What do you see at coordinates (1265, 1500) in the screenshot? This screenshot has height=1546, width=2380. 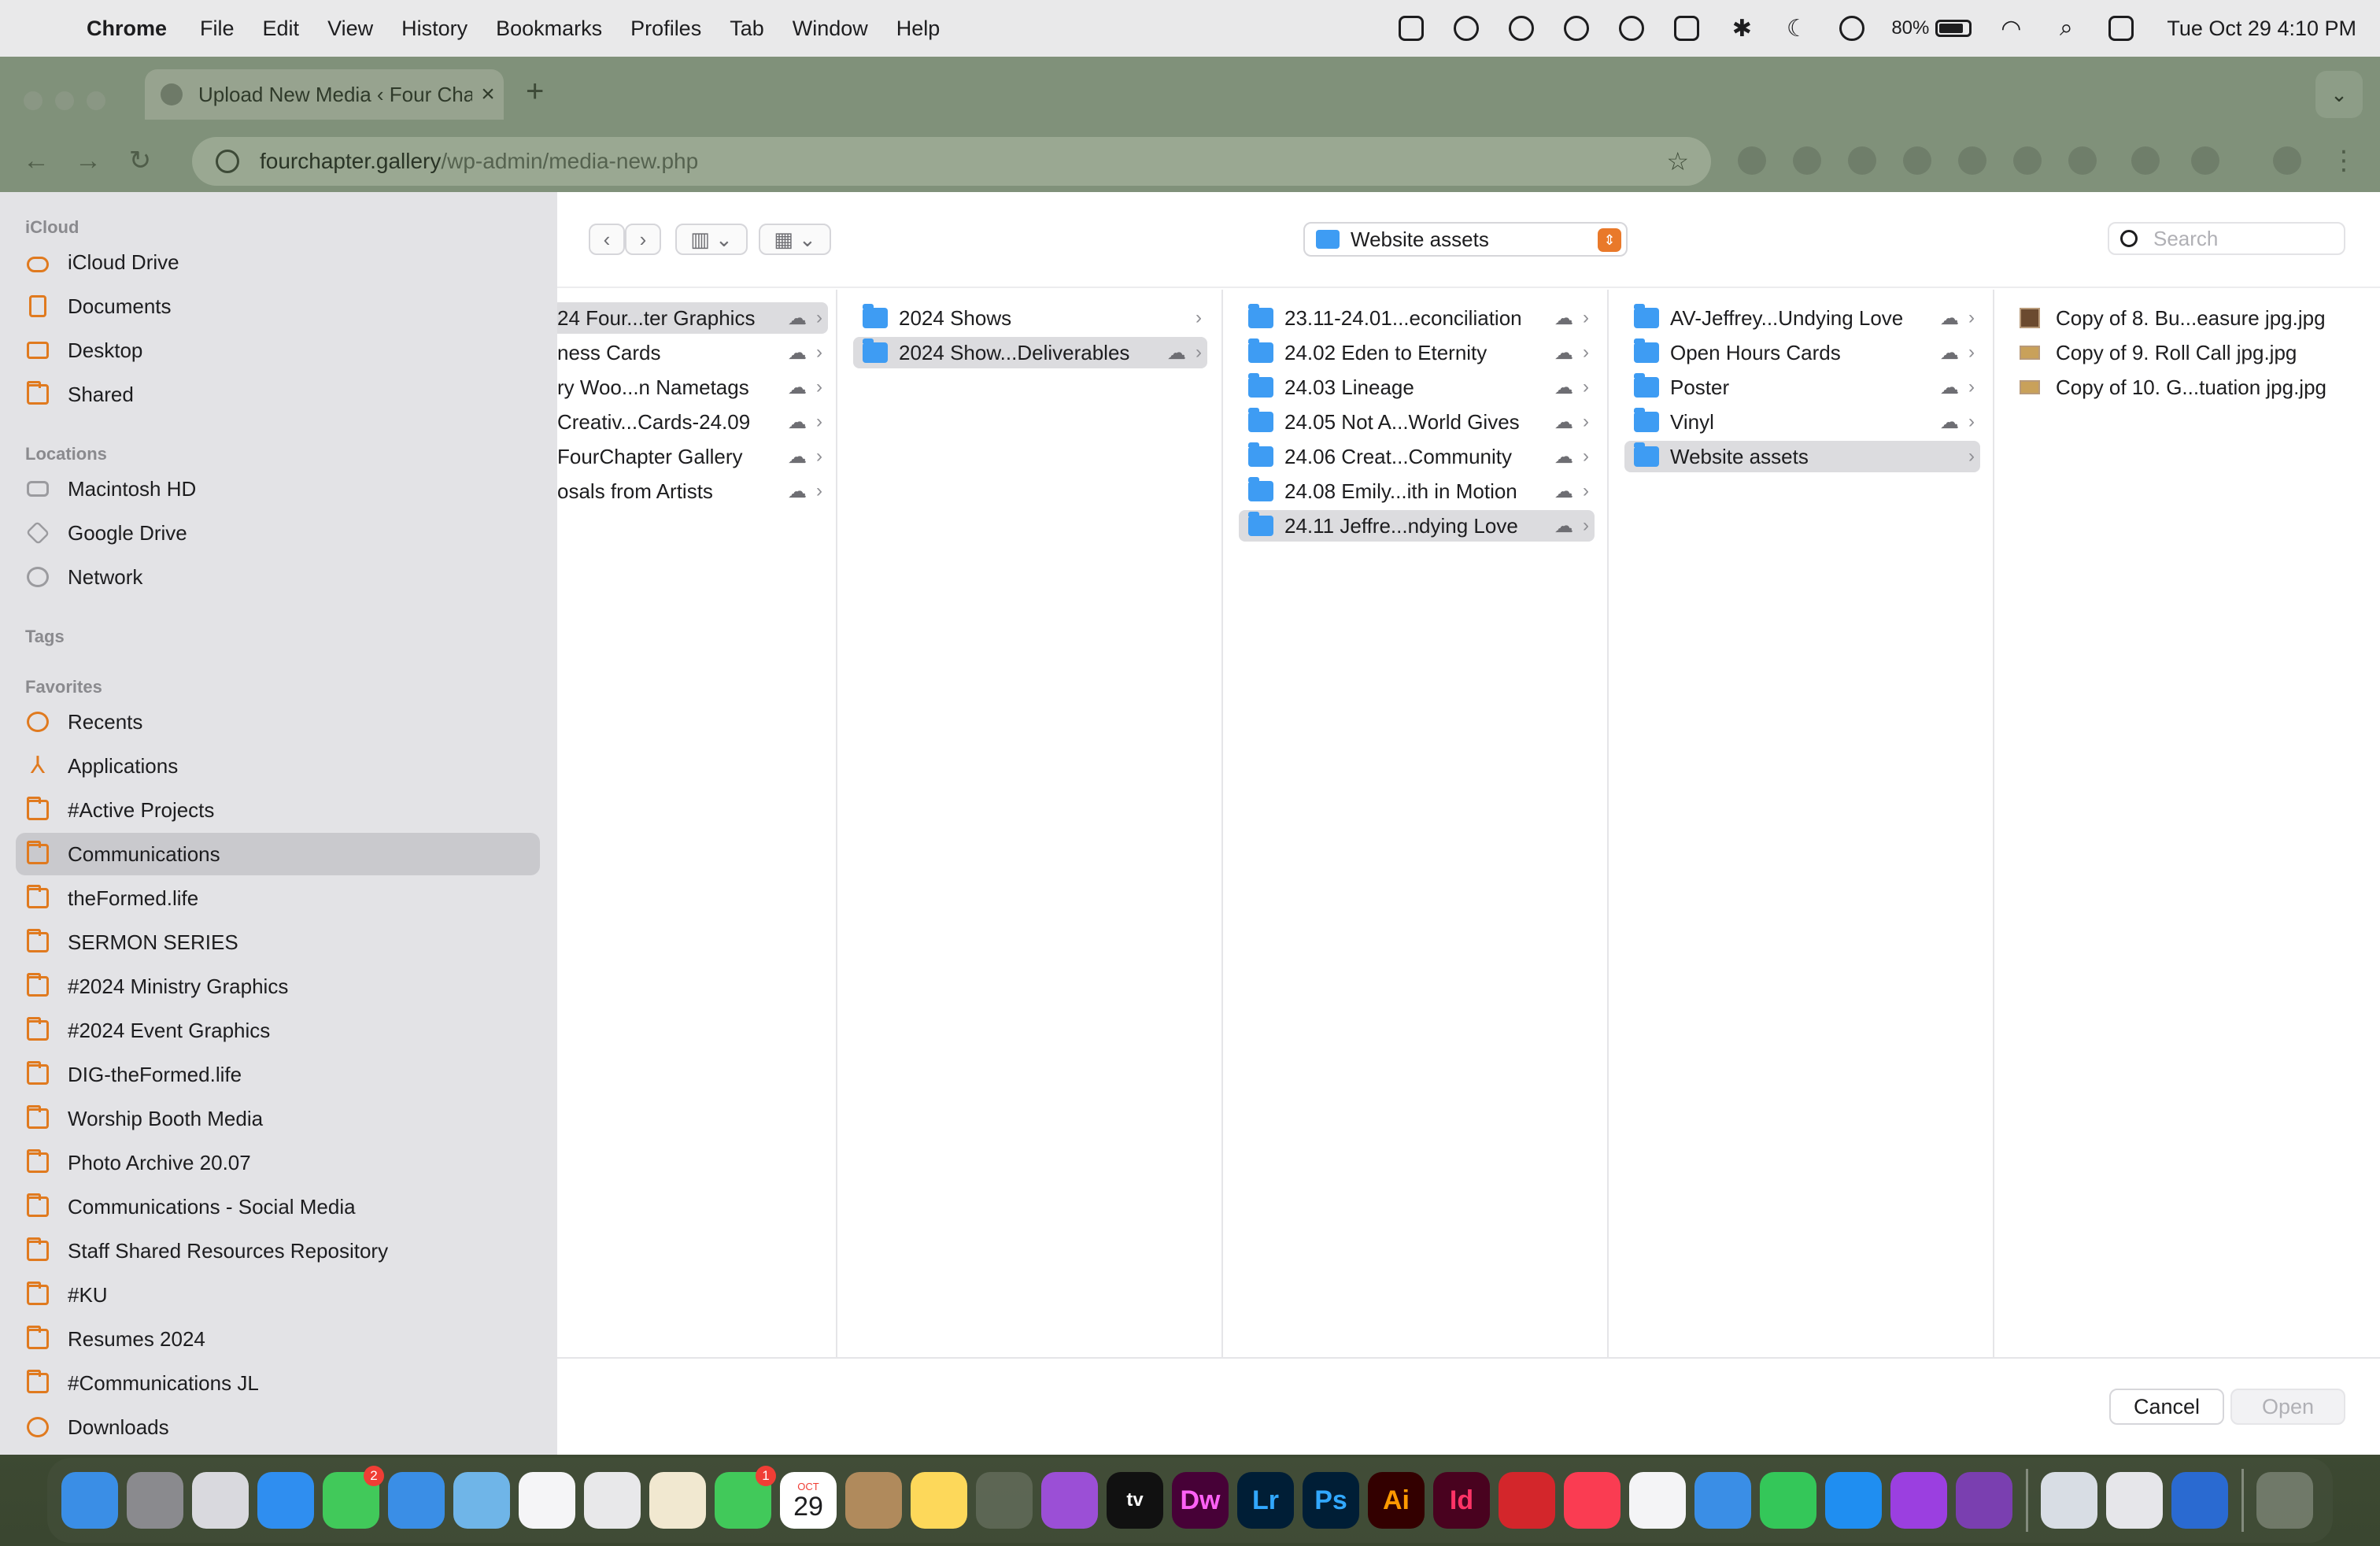 I see `lightroom-icon: Lr` at bounding box center [1265, 1500].